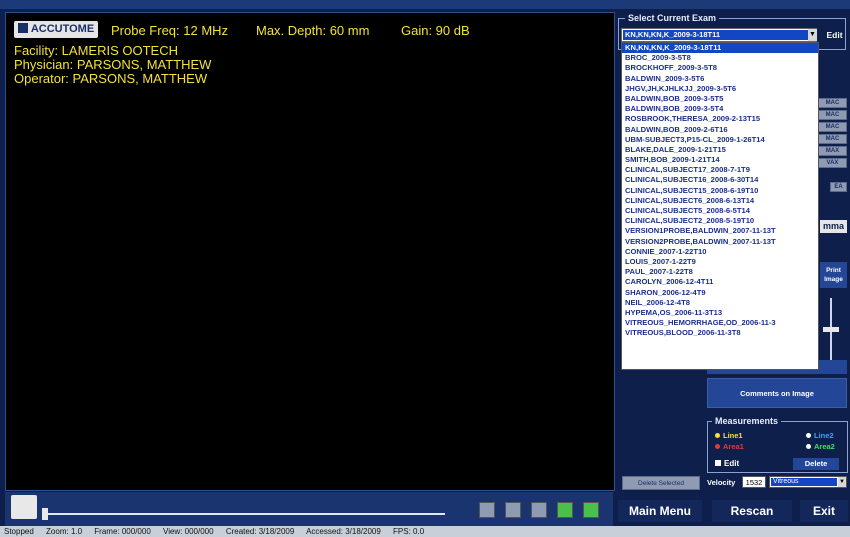  Describe the element at coordinates (24, 507) in the screenshot. I see `accutome-small-logo-icon` at that location.